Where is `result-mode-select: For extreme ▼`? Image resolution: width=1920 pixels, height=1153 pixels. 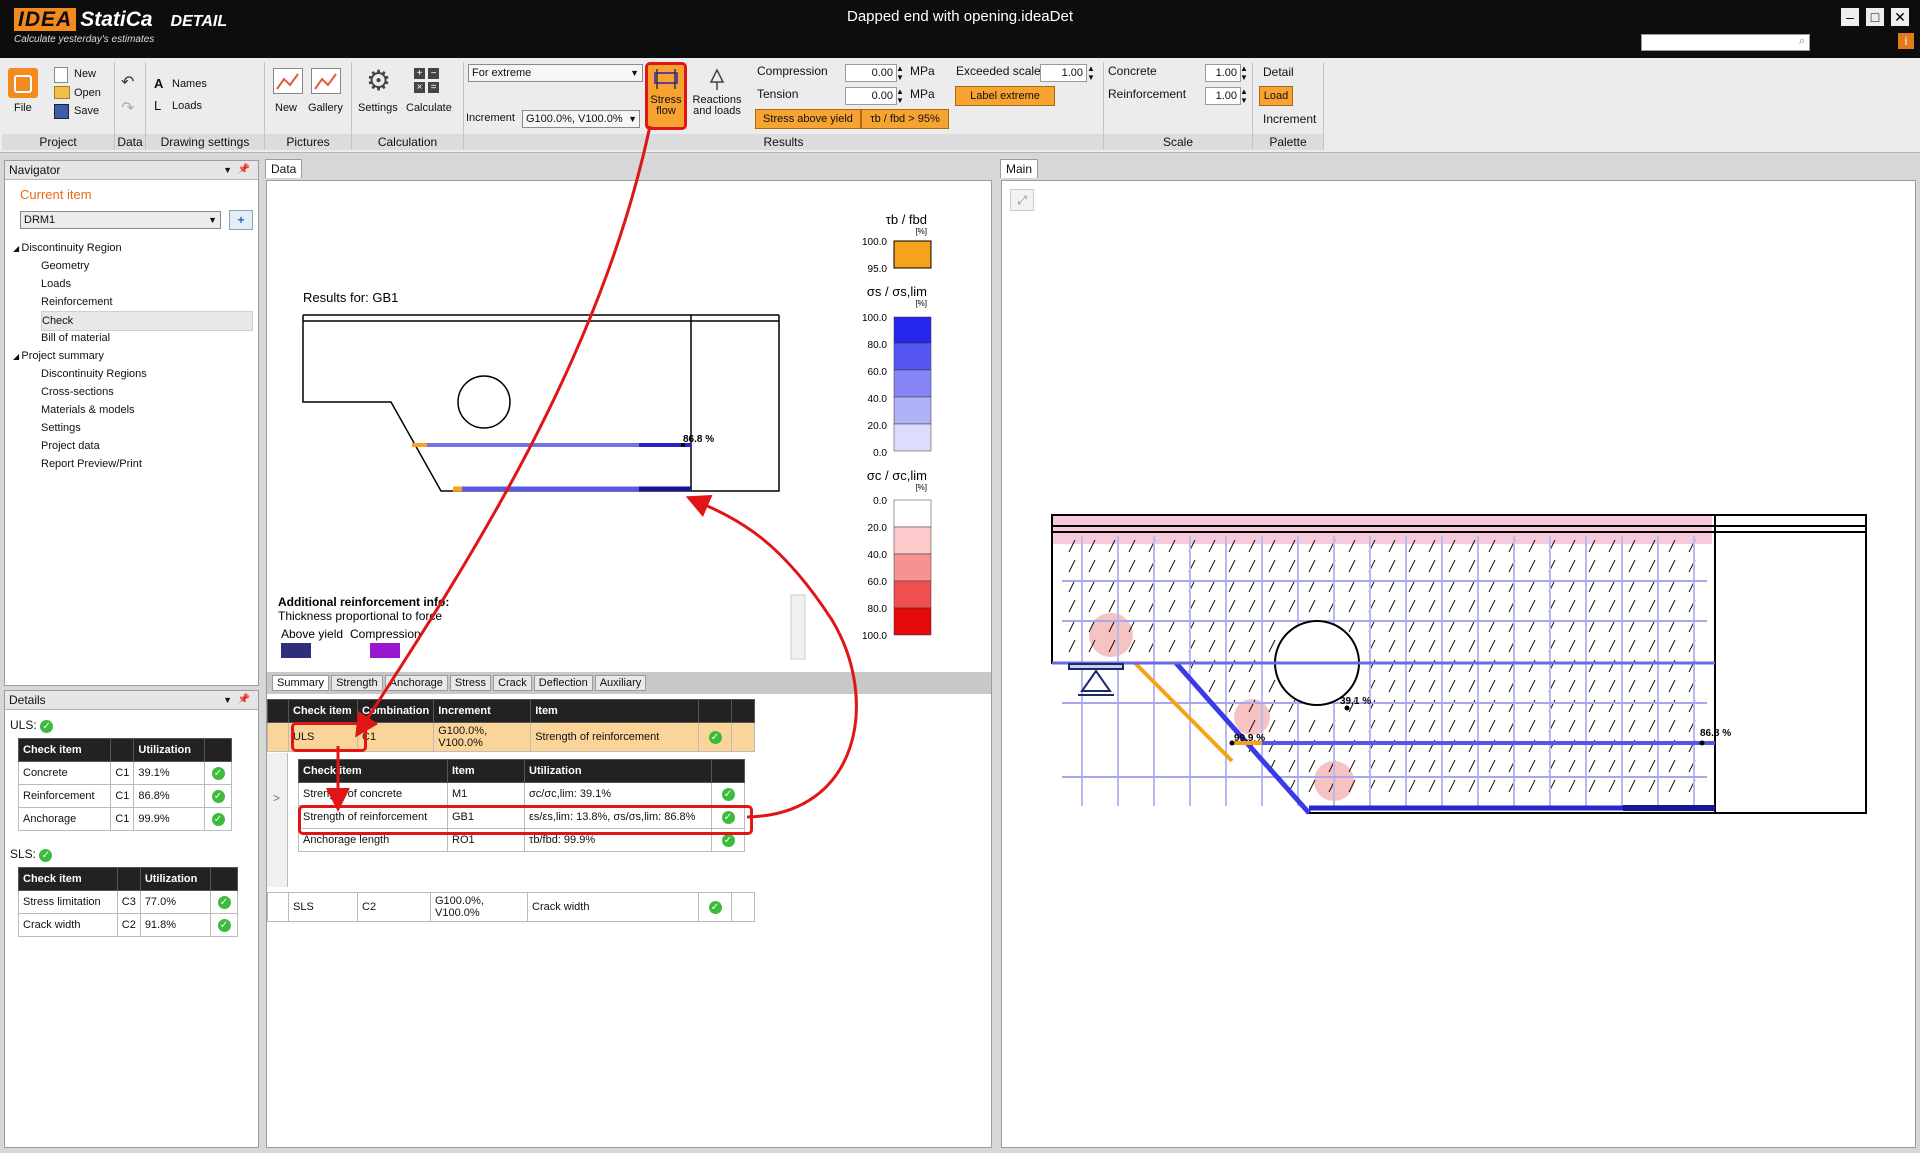 result-mode-select: For extreme ▼ is located at coordinates (555, 73).